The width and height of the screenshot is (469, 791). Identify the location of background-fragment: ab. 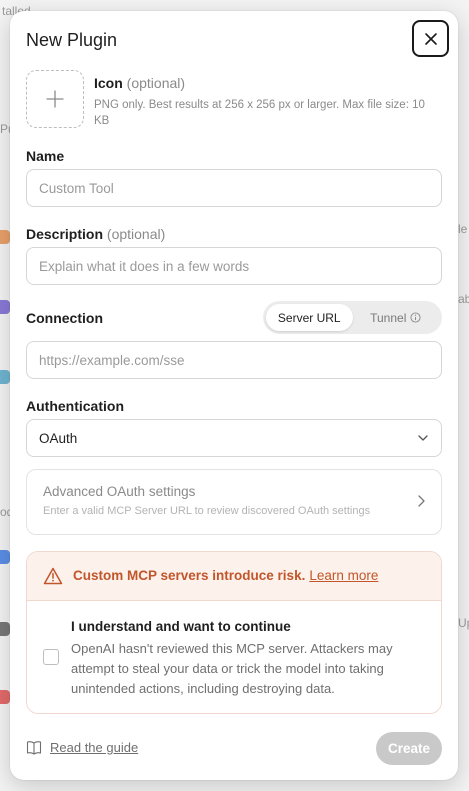
(463, 299).